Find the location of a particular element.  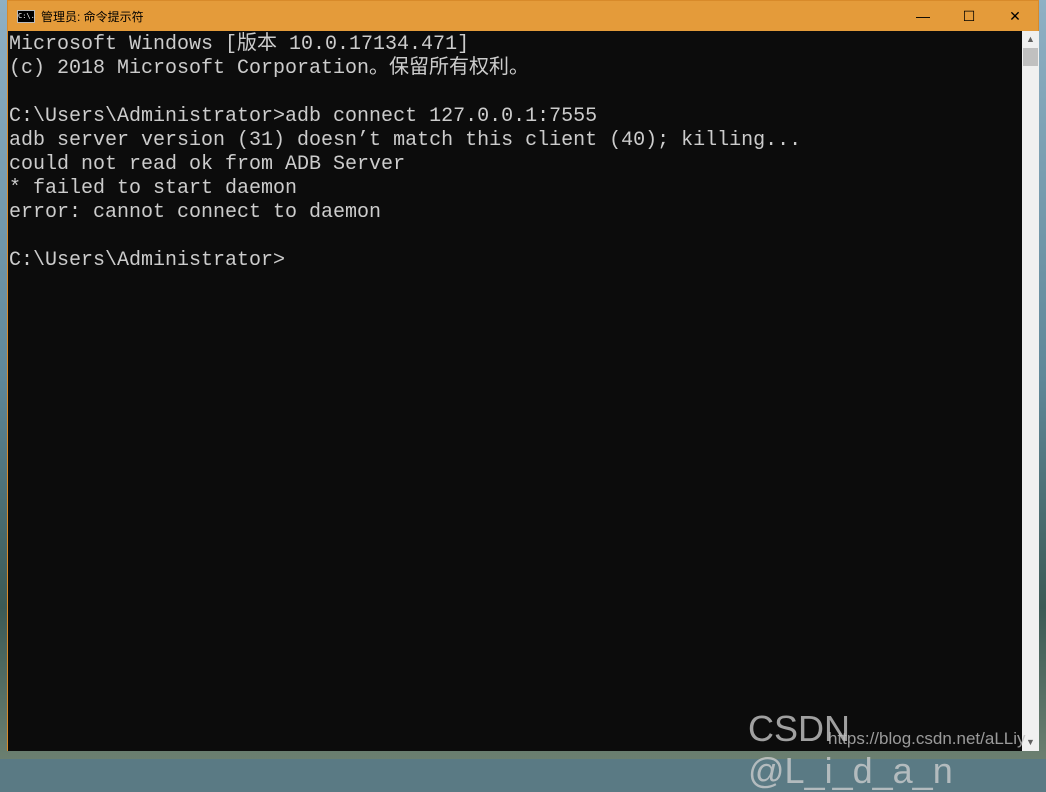

minimize-button: — is located at coordinates (923, 16).